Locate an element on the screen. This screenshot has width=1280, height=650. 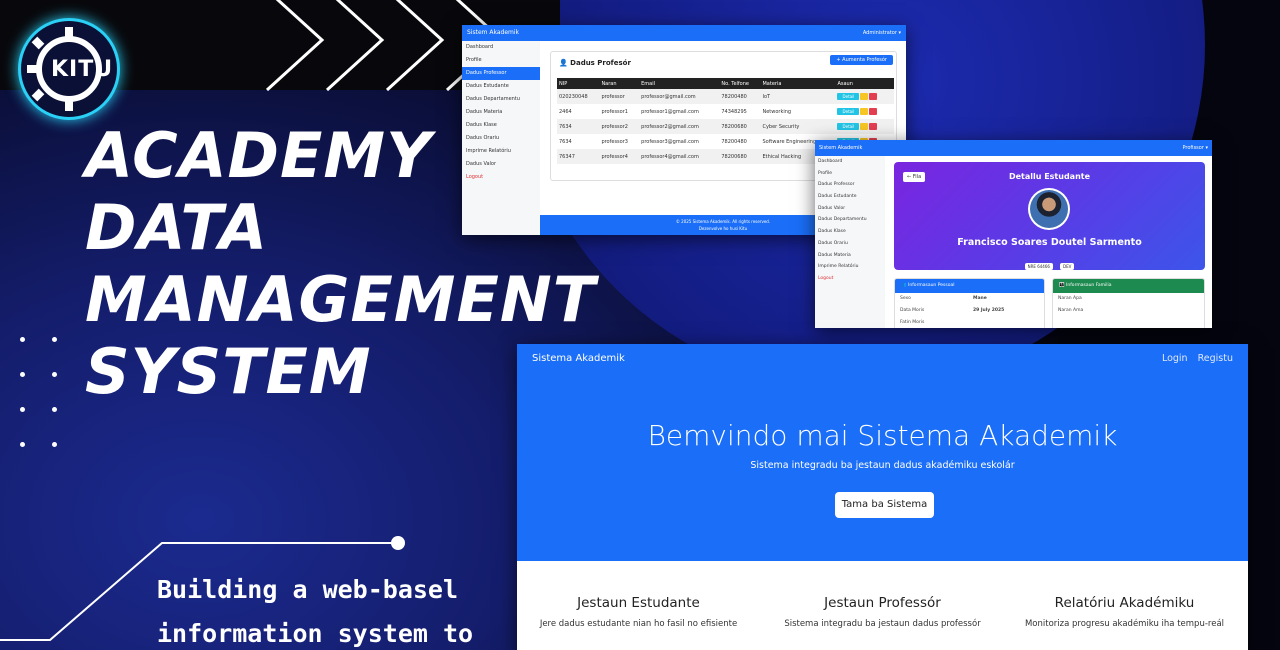
nre-badge: NRE 64466 is located at coordinates (1038, 266).